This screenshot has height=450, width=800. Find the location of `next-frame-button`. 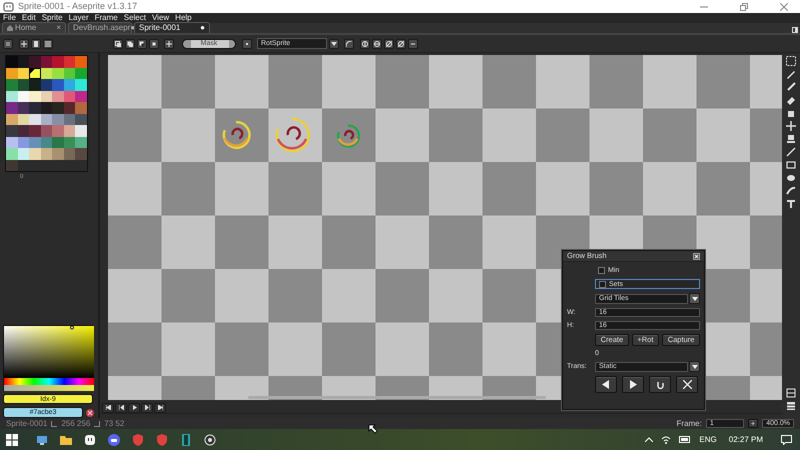

next-frame-button is located at coordinates (147, 407).